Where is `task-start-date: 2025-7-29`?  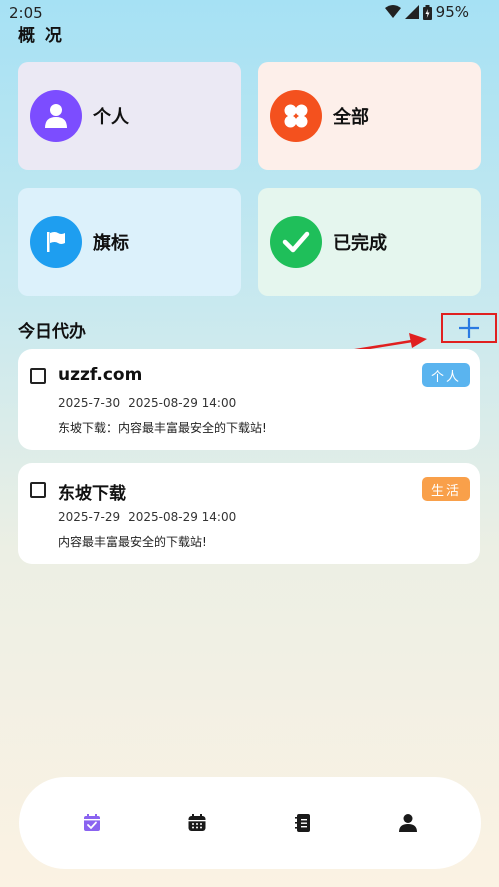 task-start-date: 2025-7-29 is located at coordinates (89, 517).